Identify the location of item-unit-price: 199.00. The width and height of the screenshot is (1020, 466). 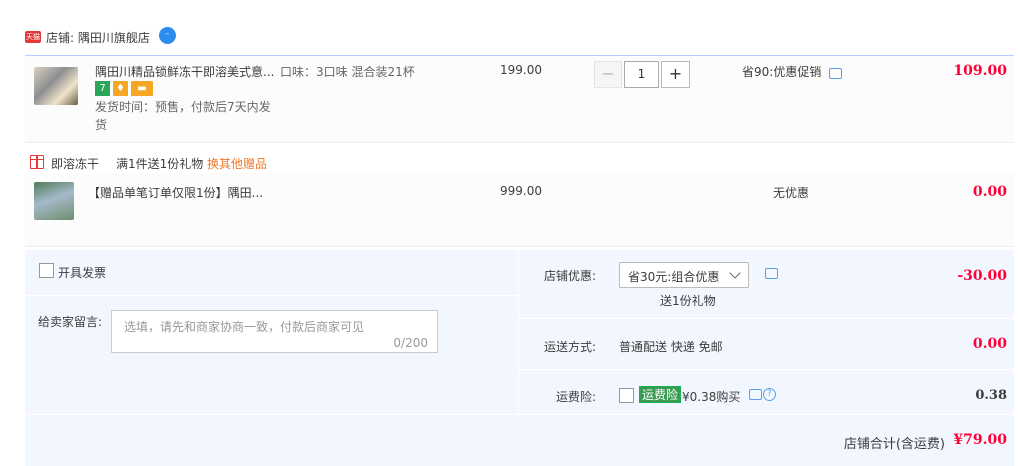
(521, 70).